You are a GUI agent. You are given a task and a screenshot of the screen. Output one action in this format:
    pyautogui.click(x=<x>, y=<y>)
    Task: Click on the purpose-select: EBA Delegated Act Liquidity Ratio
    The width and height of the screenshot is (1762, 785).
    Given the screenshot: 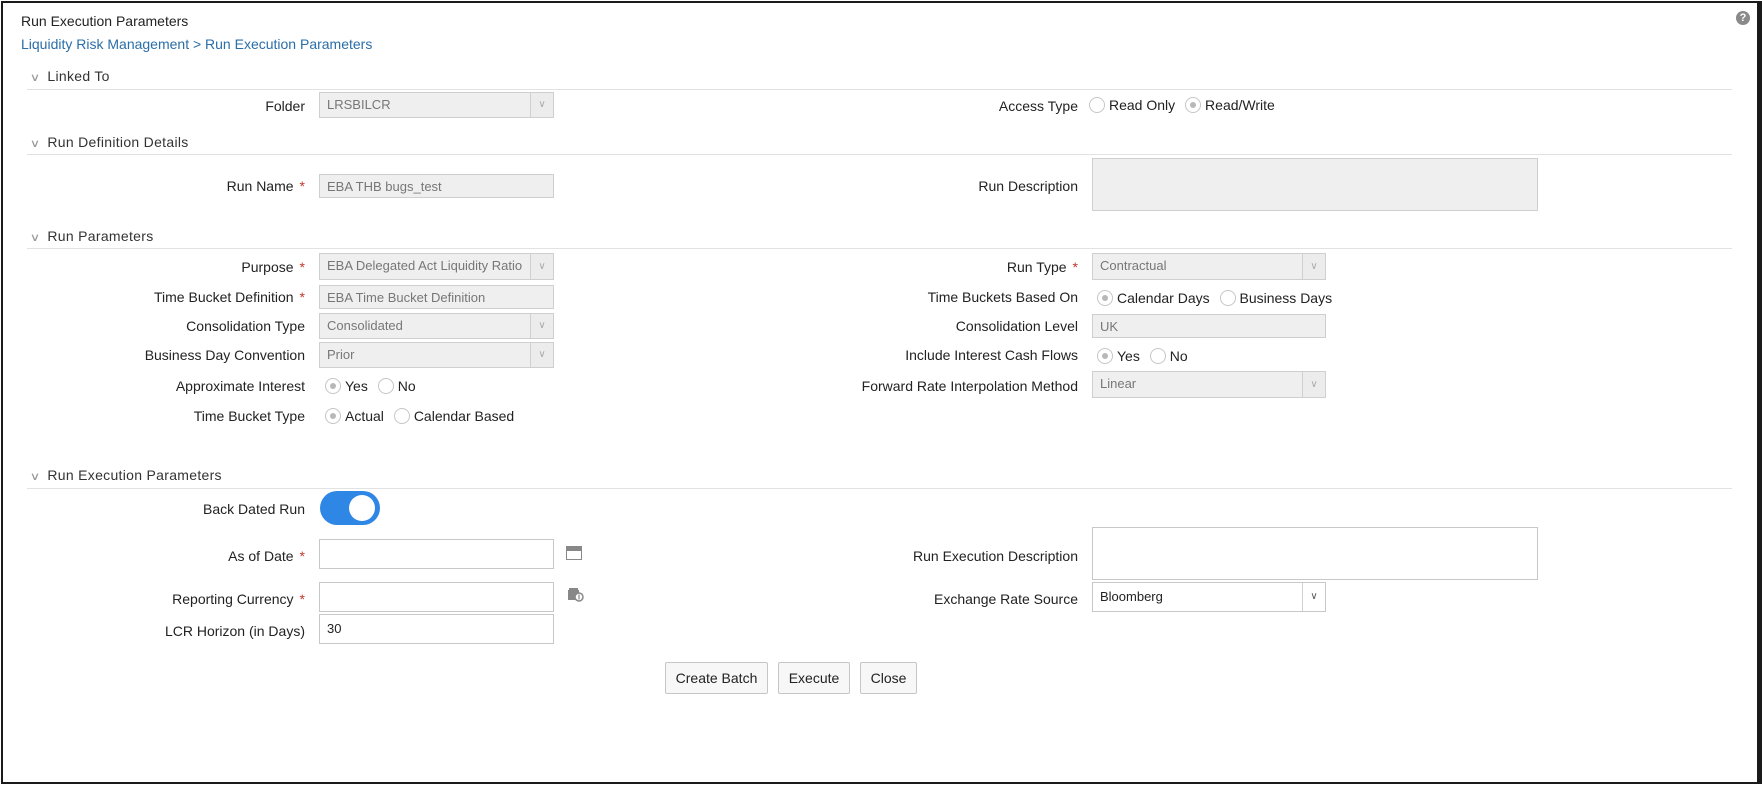 What is the action you would take?
    pyautogui.click(x=436, y=266)
    